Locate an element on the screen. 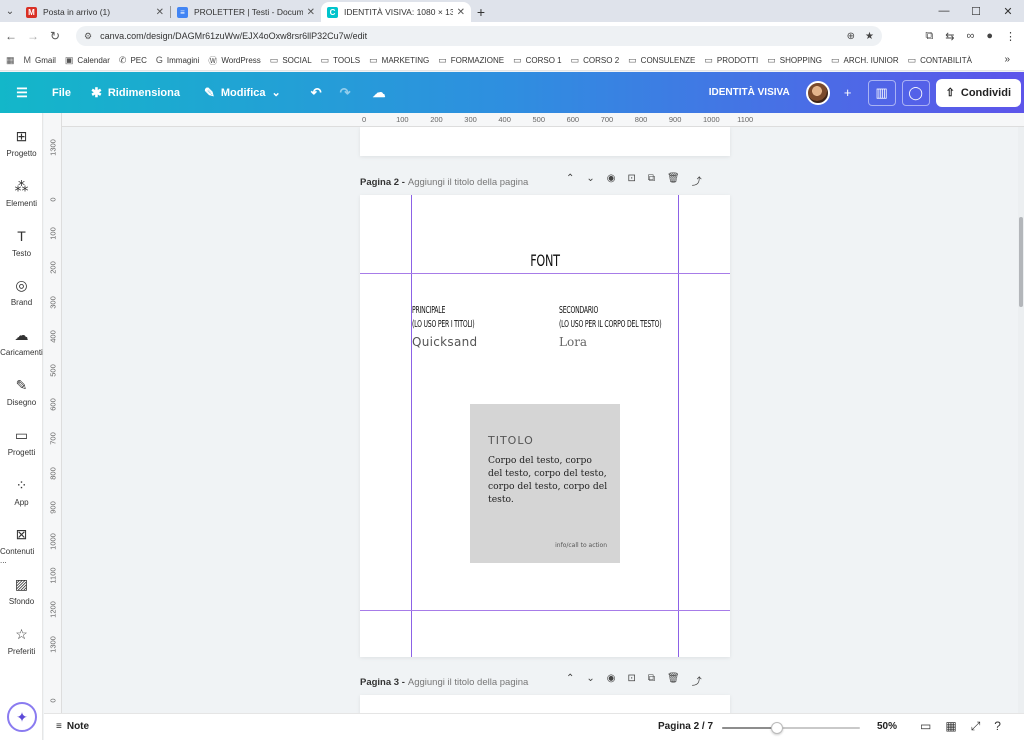  primary-label: PRINCIPALE is located at coordinates (428, 311).